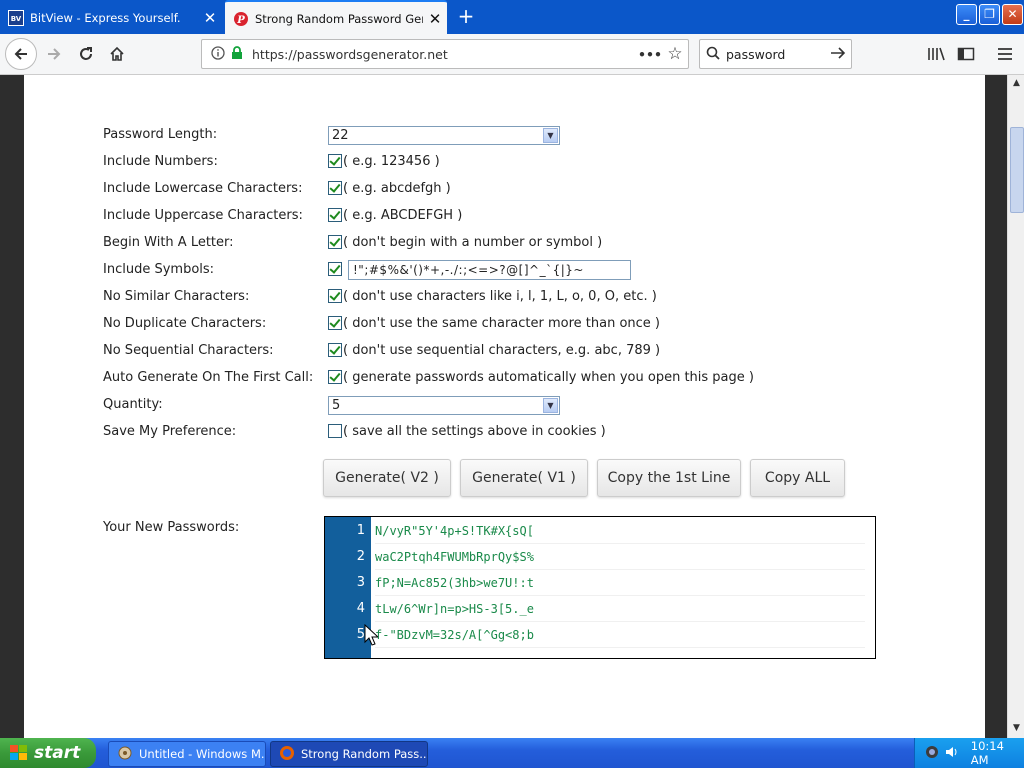  I want to click on mouse-cursor-icon, so click(371, 635).